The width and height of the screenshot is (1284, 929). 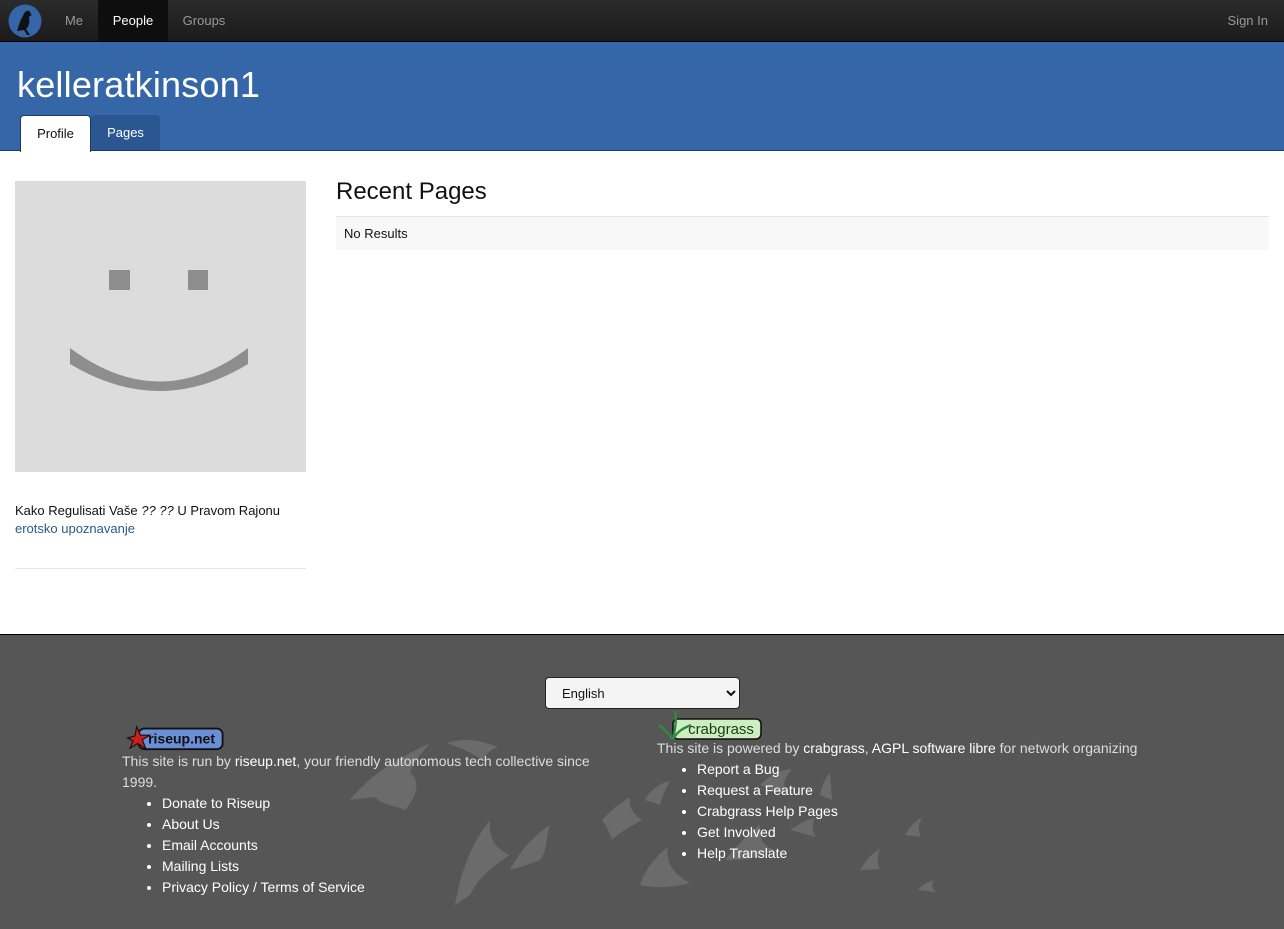 What do you see at coordinates (125, 132) in the screenshot?
I see `tab-pages: Pages` at bounding box center [125, 132].